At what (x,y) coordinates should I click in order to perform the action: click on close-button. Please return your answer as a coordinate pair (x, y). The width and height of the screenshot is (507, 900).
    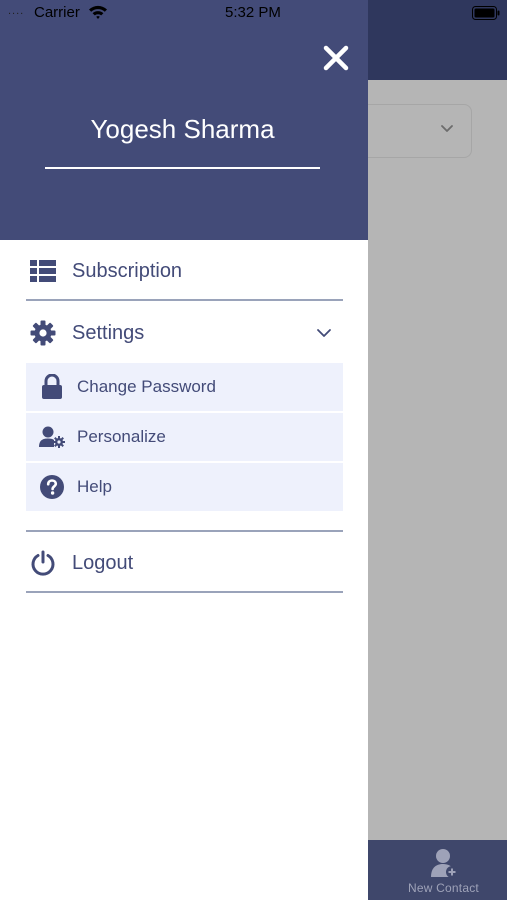
    Looking at the image, I should click on (336, 58).